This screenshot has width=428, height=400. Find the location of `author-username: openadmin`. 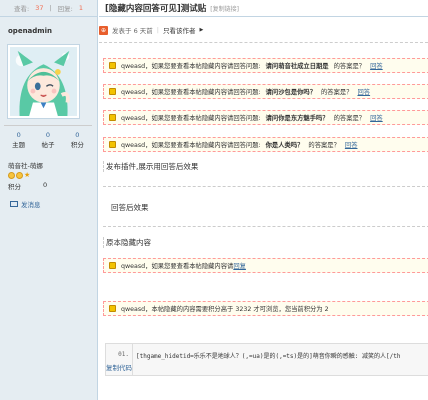

author-username: openadmin is located at coordinates (48, 26).